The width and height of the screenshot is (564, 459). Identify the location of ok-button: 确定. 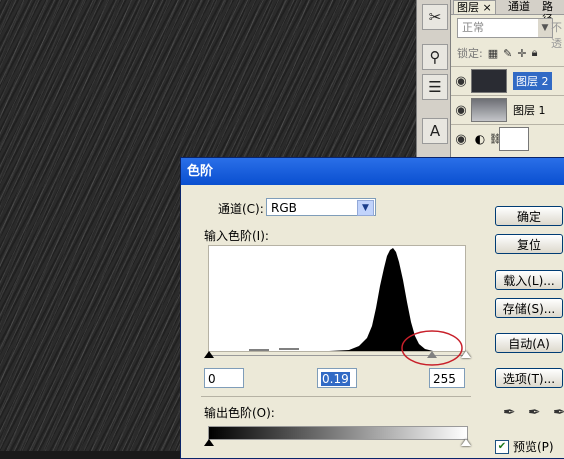
(529, 216).